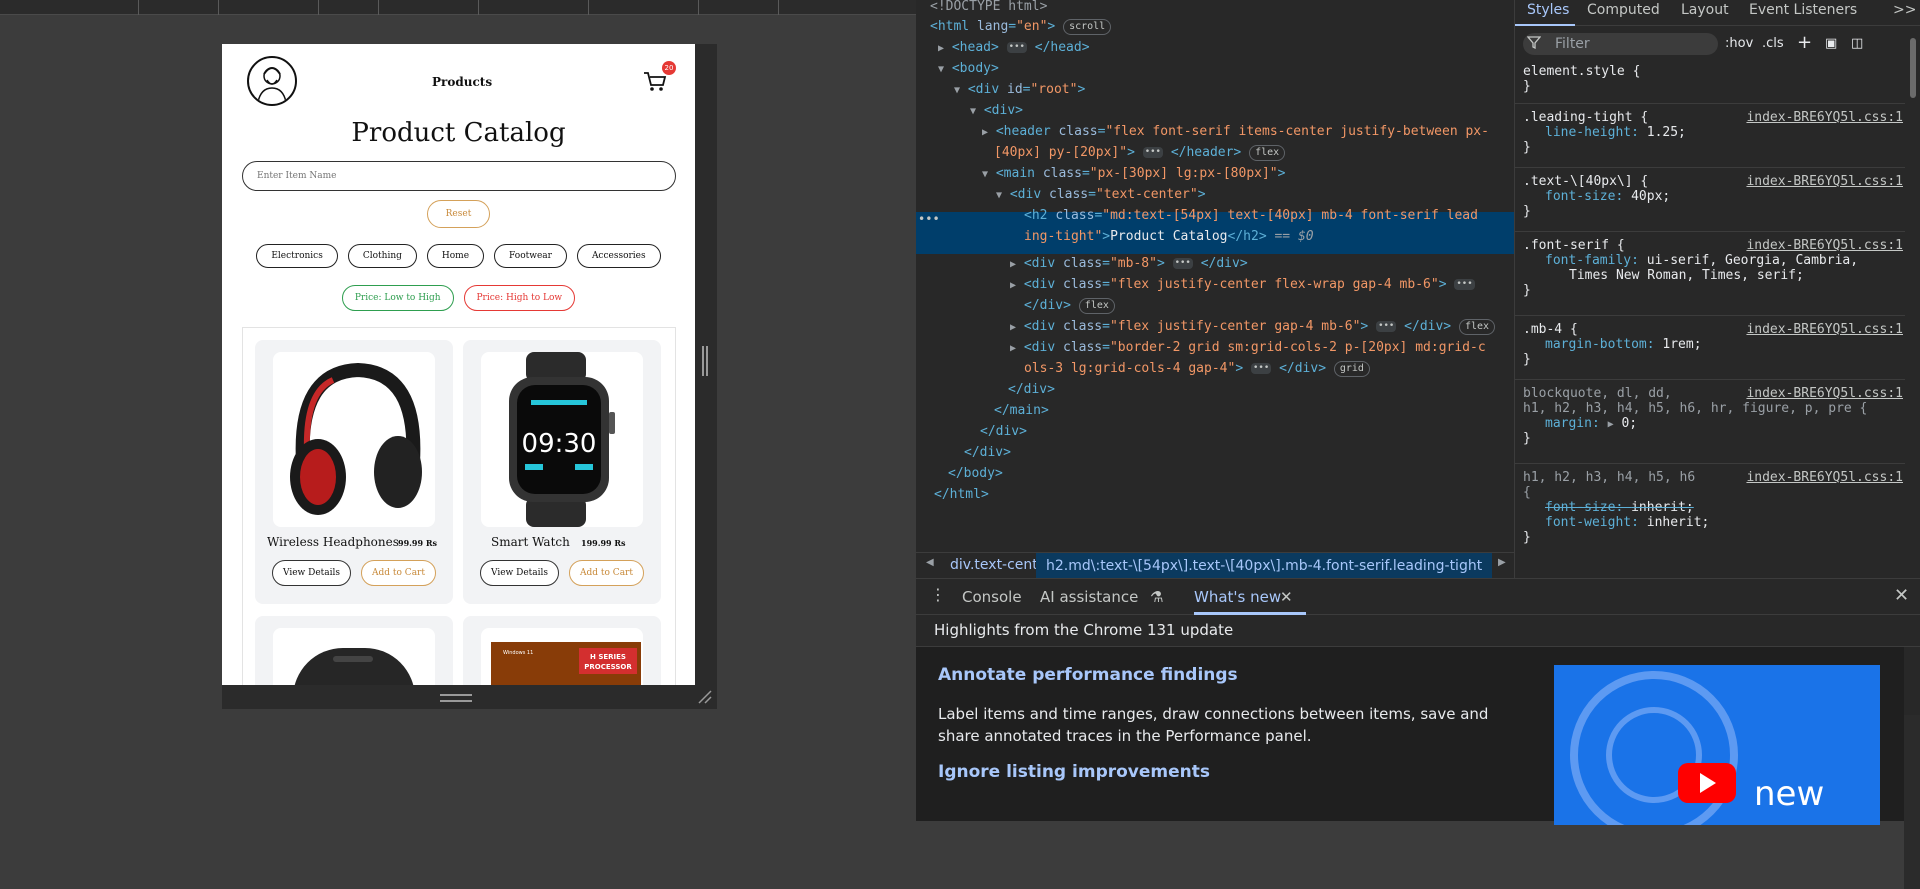 The height and width of the screenshot is (889, 1920). I want to click on category-accessories: Accessories, so click(618, 256).